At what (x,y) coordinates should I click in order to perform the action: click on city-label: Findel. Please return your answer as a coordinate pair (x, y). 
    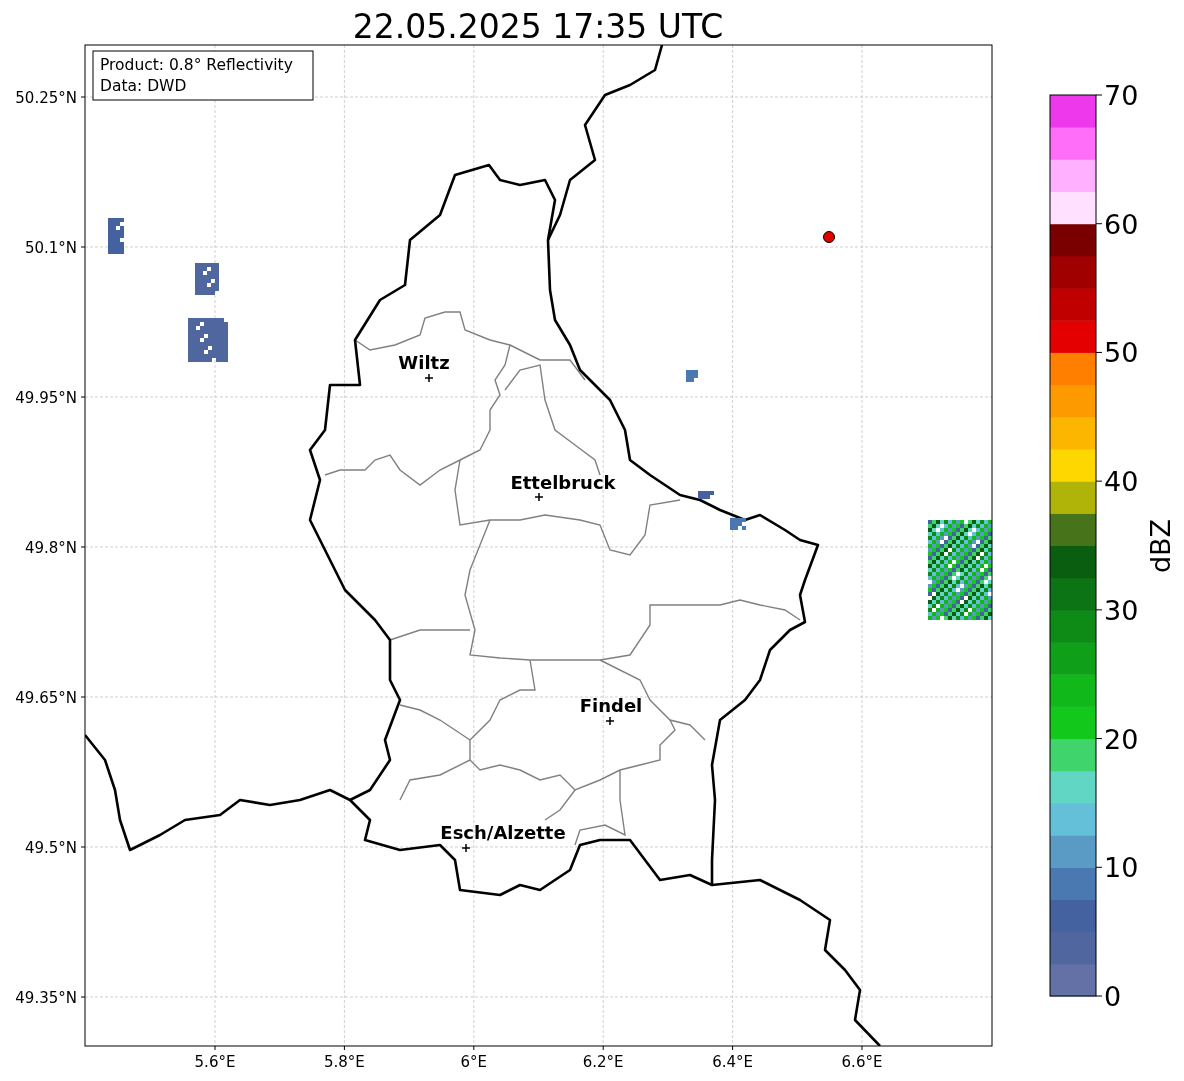
    Looking at the image, I should click on (611, 705).